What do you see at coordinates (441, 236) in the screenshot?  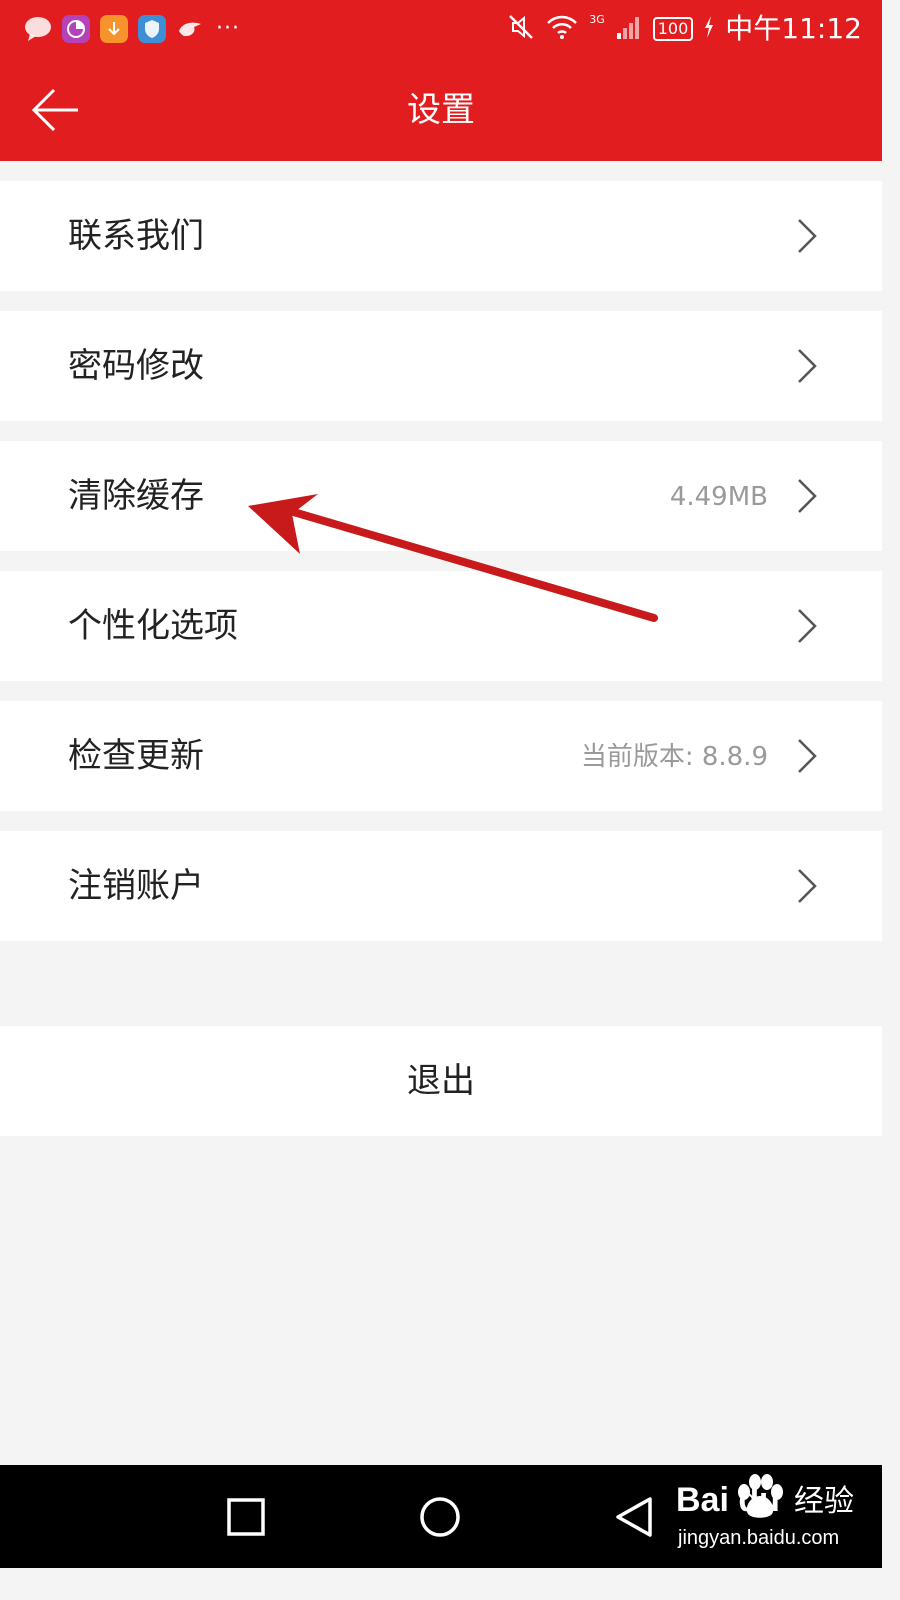 I see `setting-contact-us: 联系我们` at bounding box center [441, 236].